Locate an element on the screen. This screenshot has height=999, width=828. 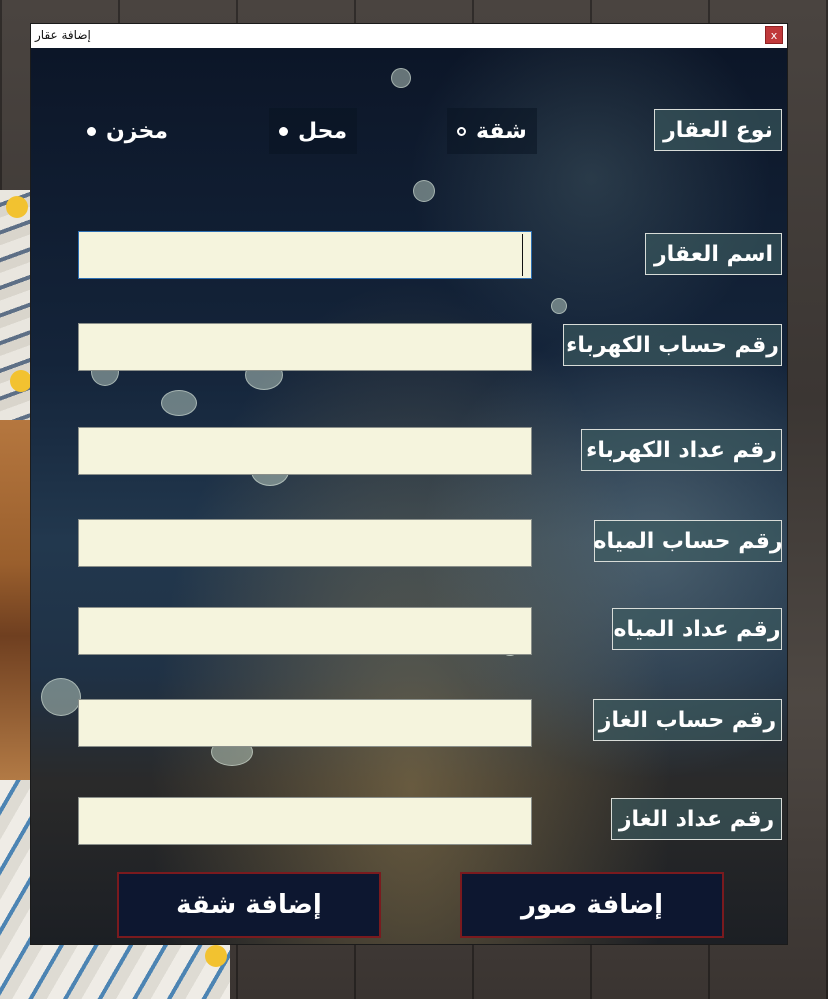
property-name-input is located at coordinates (305, 255).